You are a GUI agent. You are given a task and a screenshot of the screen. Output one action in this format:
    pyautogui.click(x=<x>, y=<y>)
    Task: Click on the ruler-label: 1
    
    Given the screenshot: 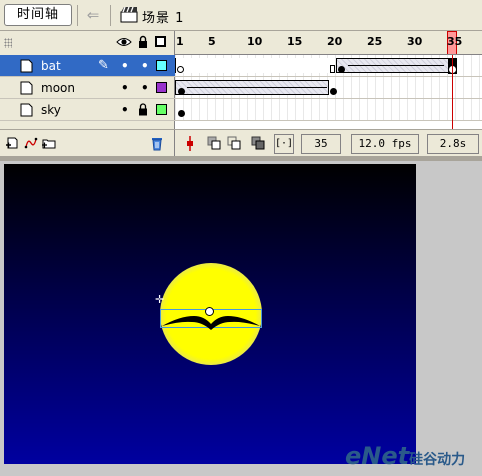 What is the action you would take?
    pyautogui.click(x=180, y=41)
    